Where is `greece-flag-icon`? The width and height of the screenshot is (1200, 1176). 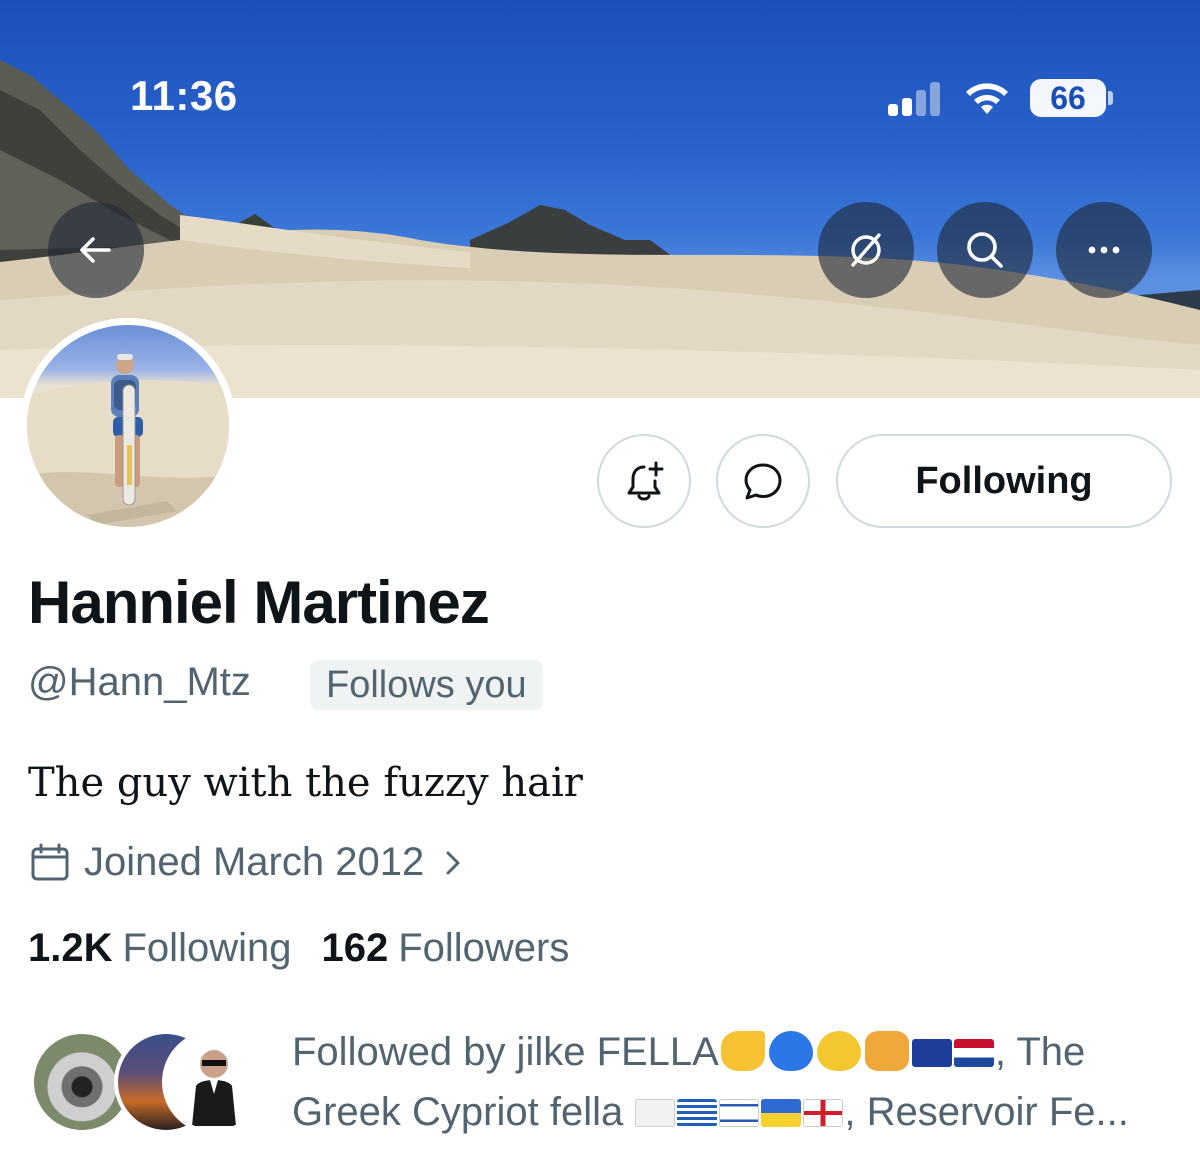
greece-flag-icon is located at coordinates (697, 1113).